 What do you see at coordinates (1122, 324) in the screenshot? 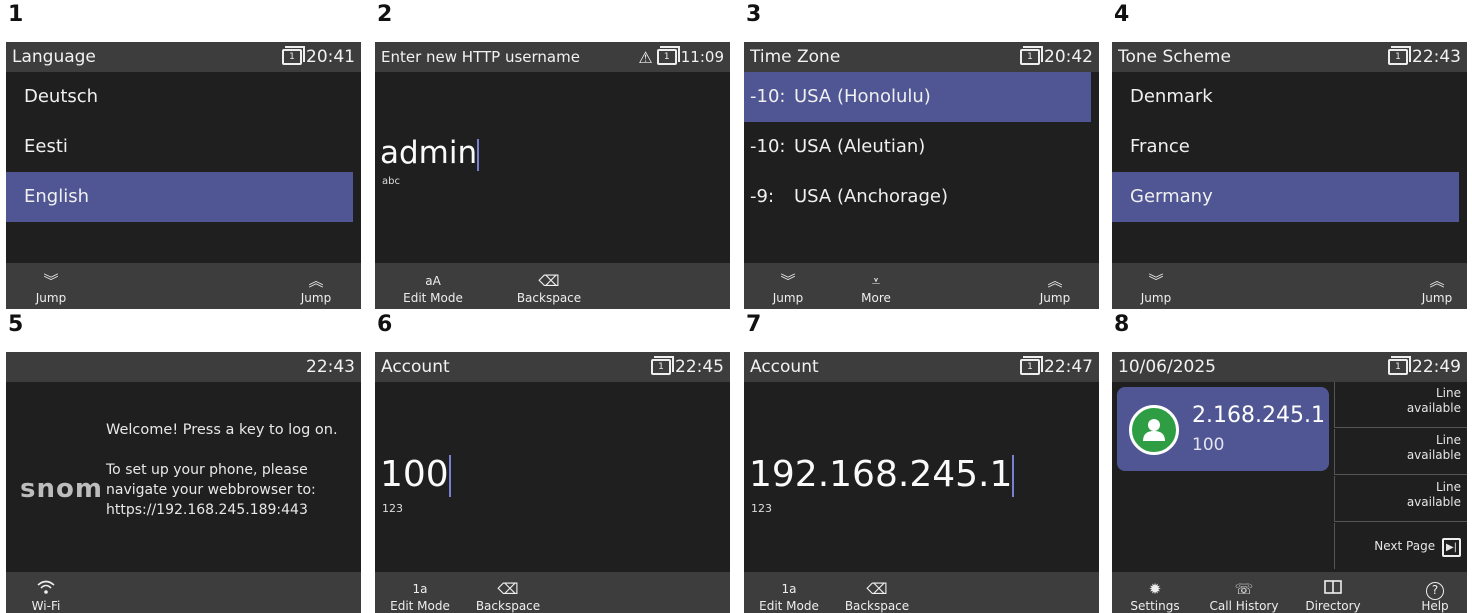
I see `panel-number: 8` at bounding box center [1122, 324].